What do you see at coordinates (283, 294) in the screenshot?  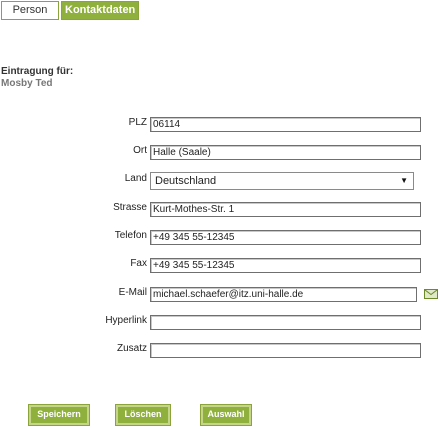 I see `email-field: michael.schaefer@itz.uni-halle.de` at bounding box center [283, 294].